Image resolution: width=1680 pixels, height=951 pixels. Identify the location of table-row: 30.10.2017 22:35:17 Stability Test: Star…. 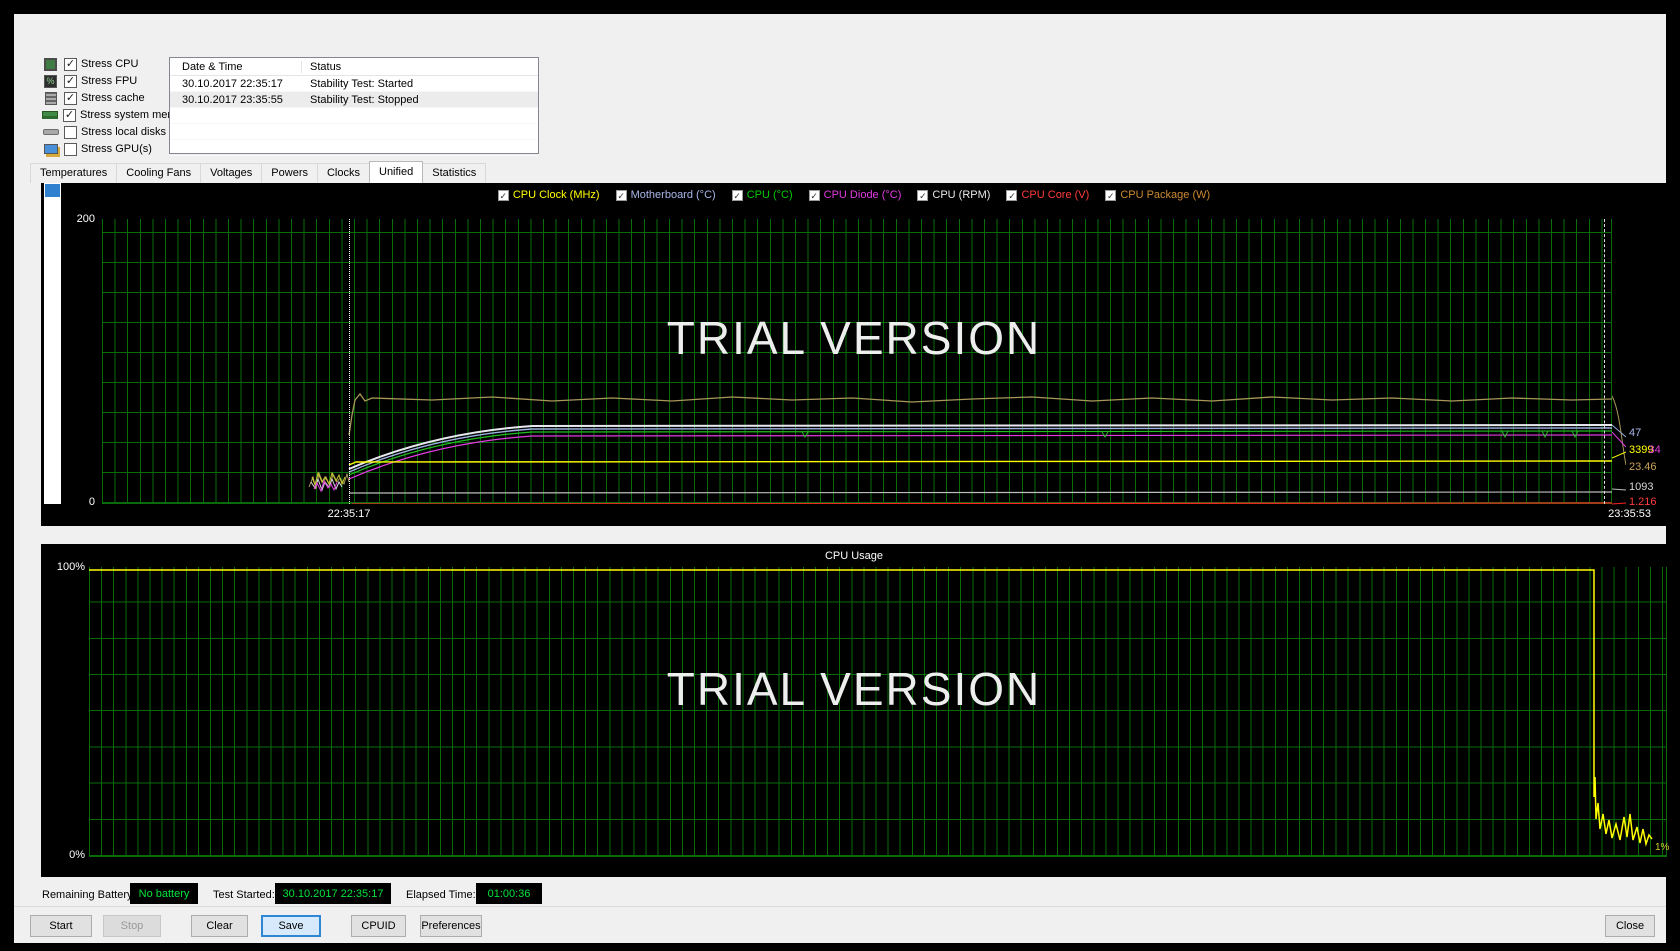
(354, 84).